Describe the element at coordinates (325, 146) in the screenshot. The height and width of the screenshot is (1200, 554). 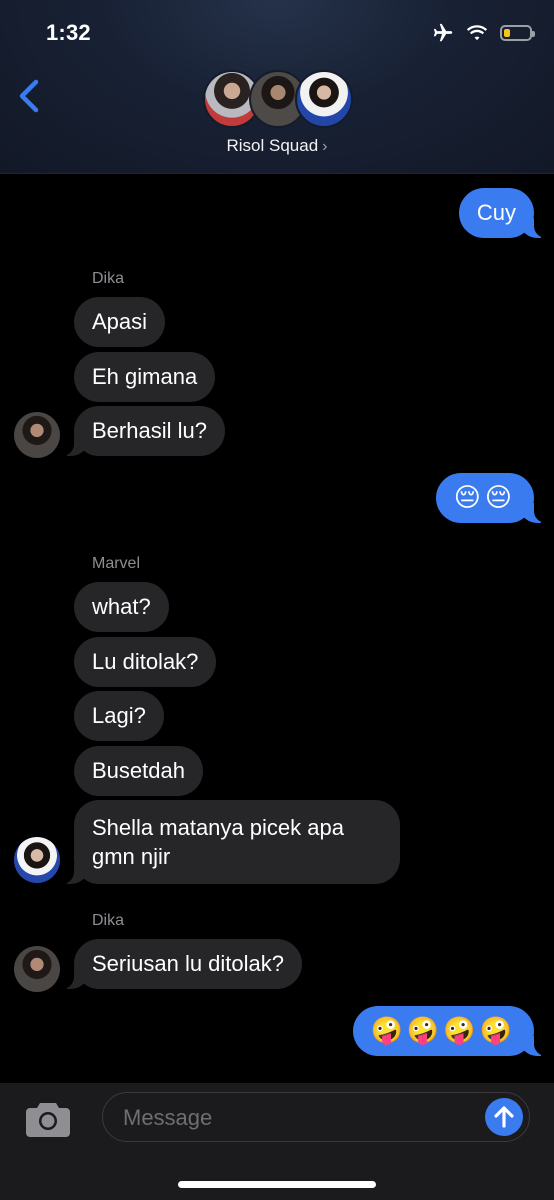
I see `chevron-right-icon: ›` at that location.